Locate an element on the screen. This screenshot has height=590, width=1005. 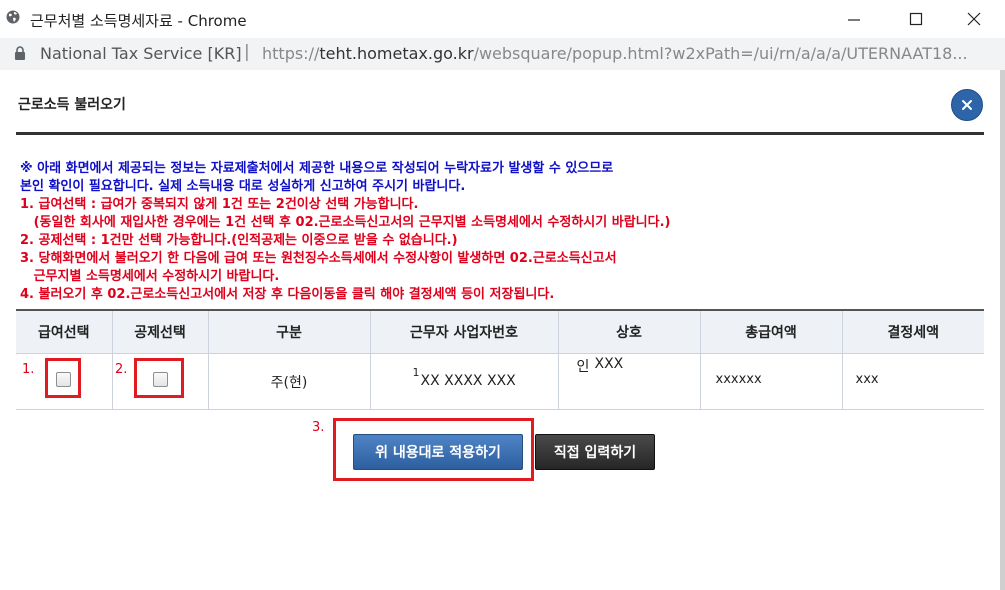
popup-title: 근로소득 불러오기 is located at coordinates (72, 105).